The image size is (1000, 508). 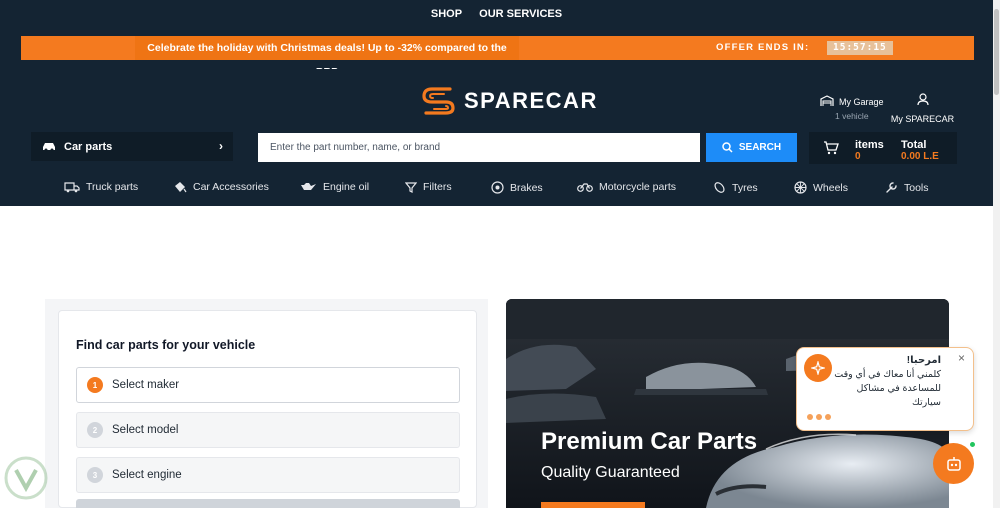 I want to click on finder-title: Find car parts for your vehicle, so click(x=166, y=345).